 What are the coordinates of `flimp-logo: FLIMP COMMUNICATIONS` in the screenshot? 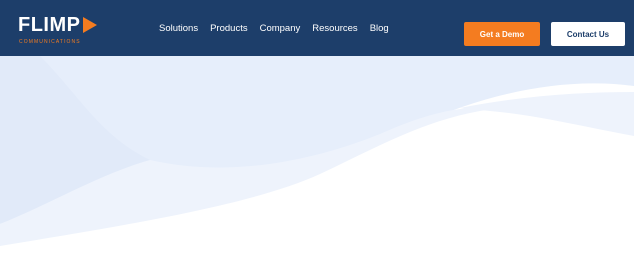 It's located at (63, 29).